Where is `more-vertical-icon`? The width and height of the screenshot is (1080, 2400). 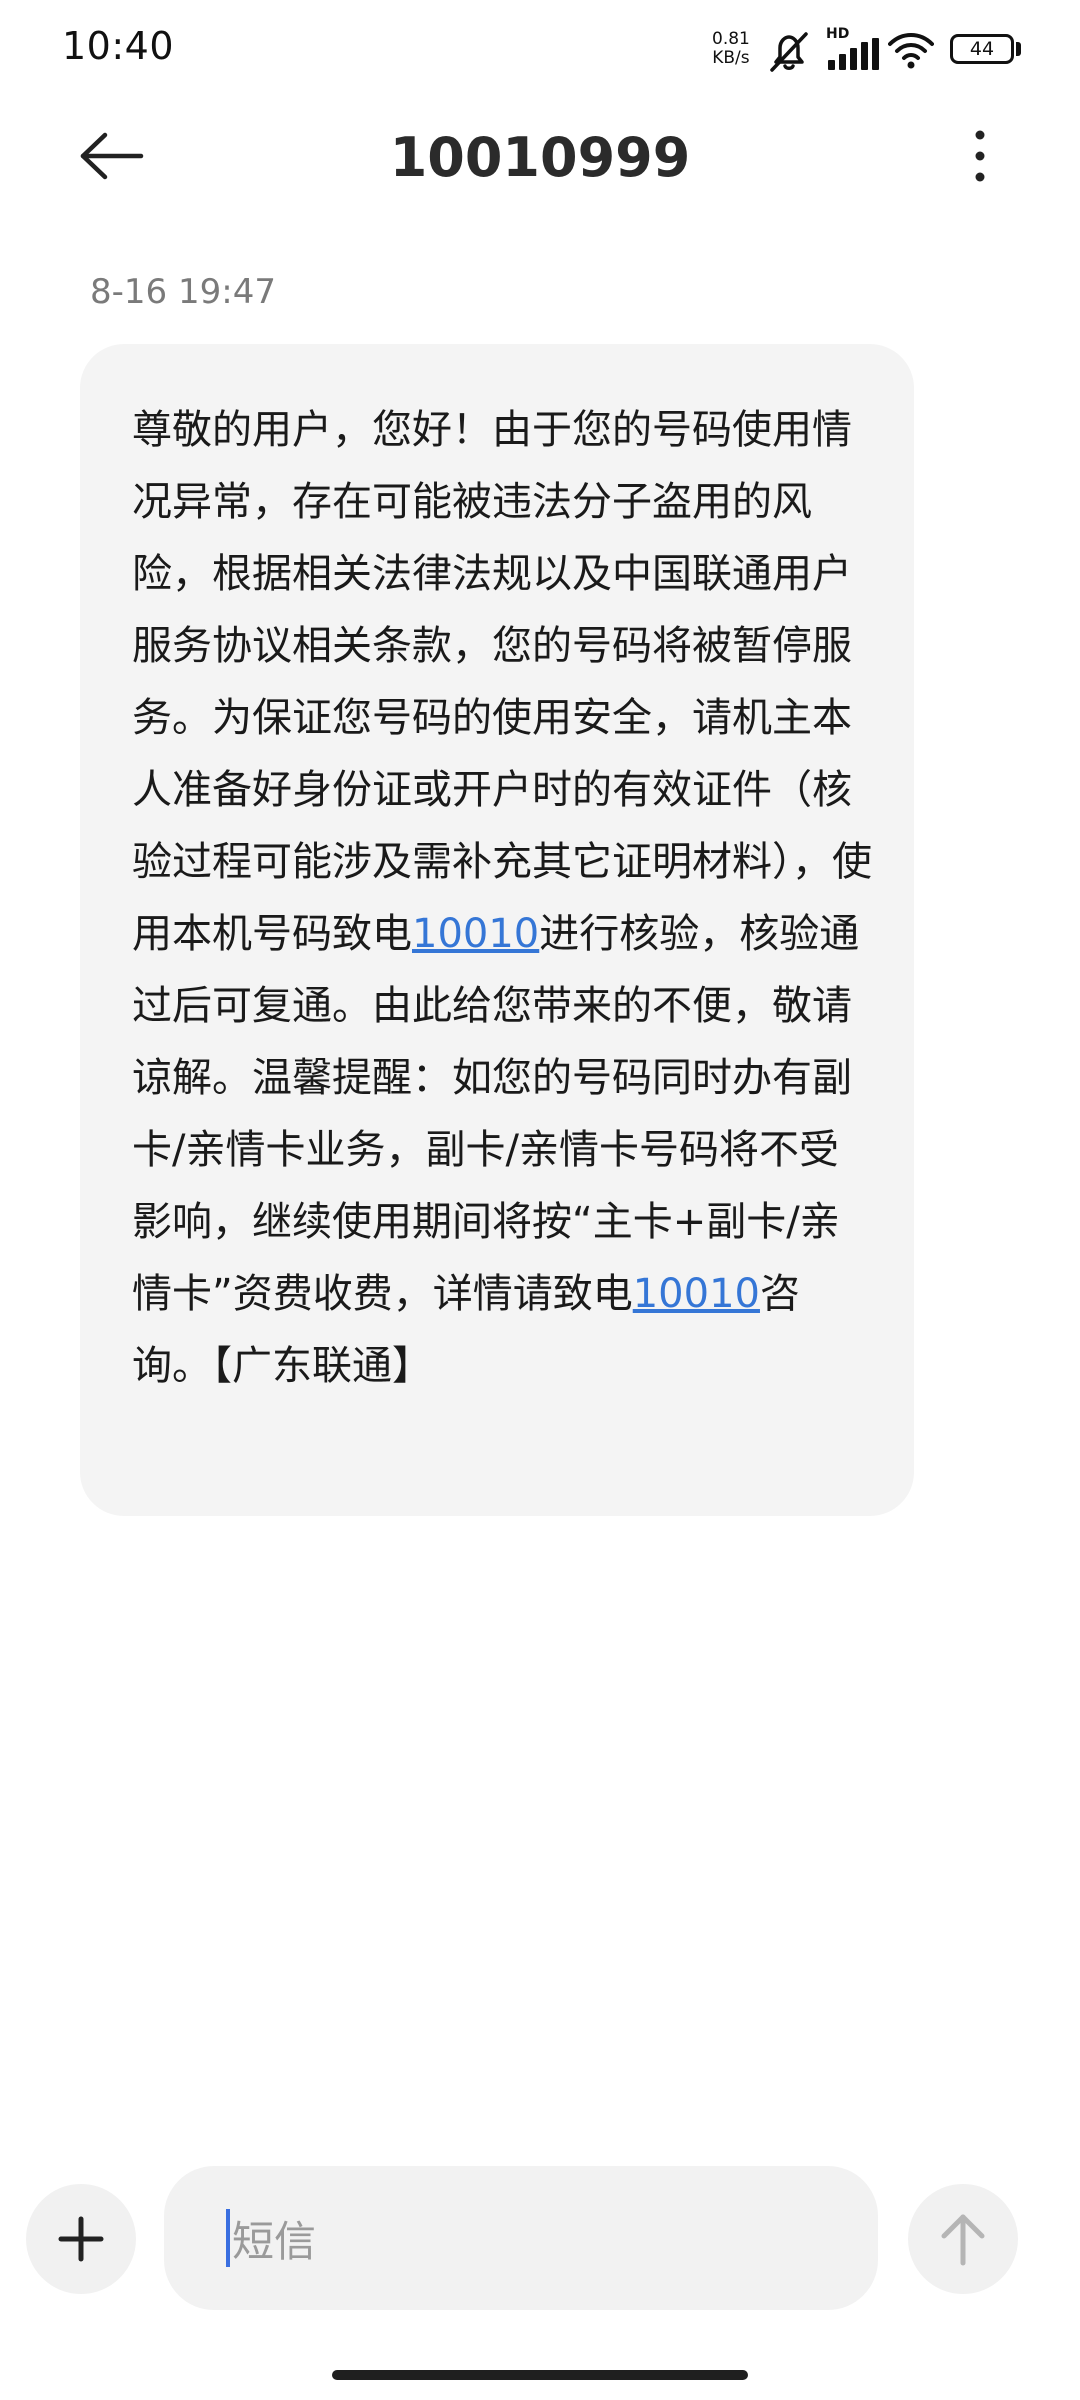
more-vertical-icon is located at coordinates (980, 156).